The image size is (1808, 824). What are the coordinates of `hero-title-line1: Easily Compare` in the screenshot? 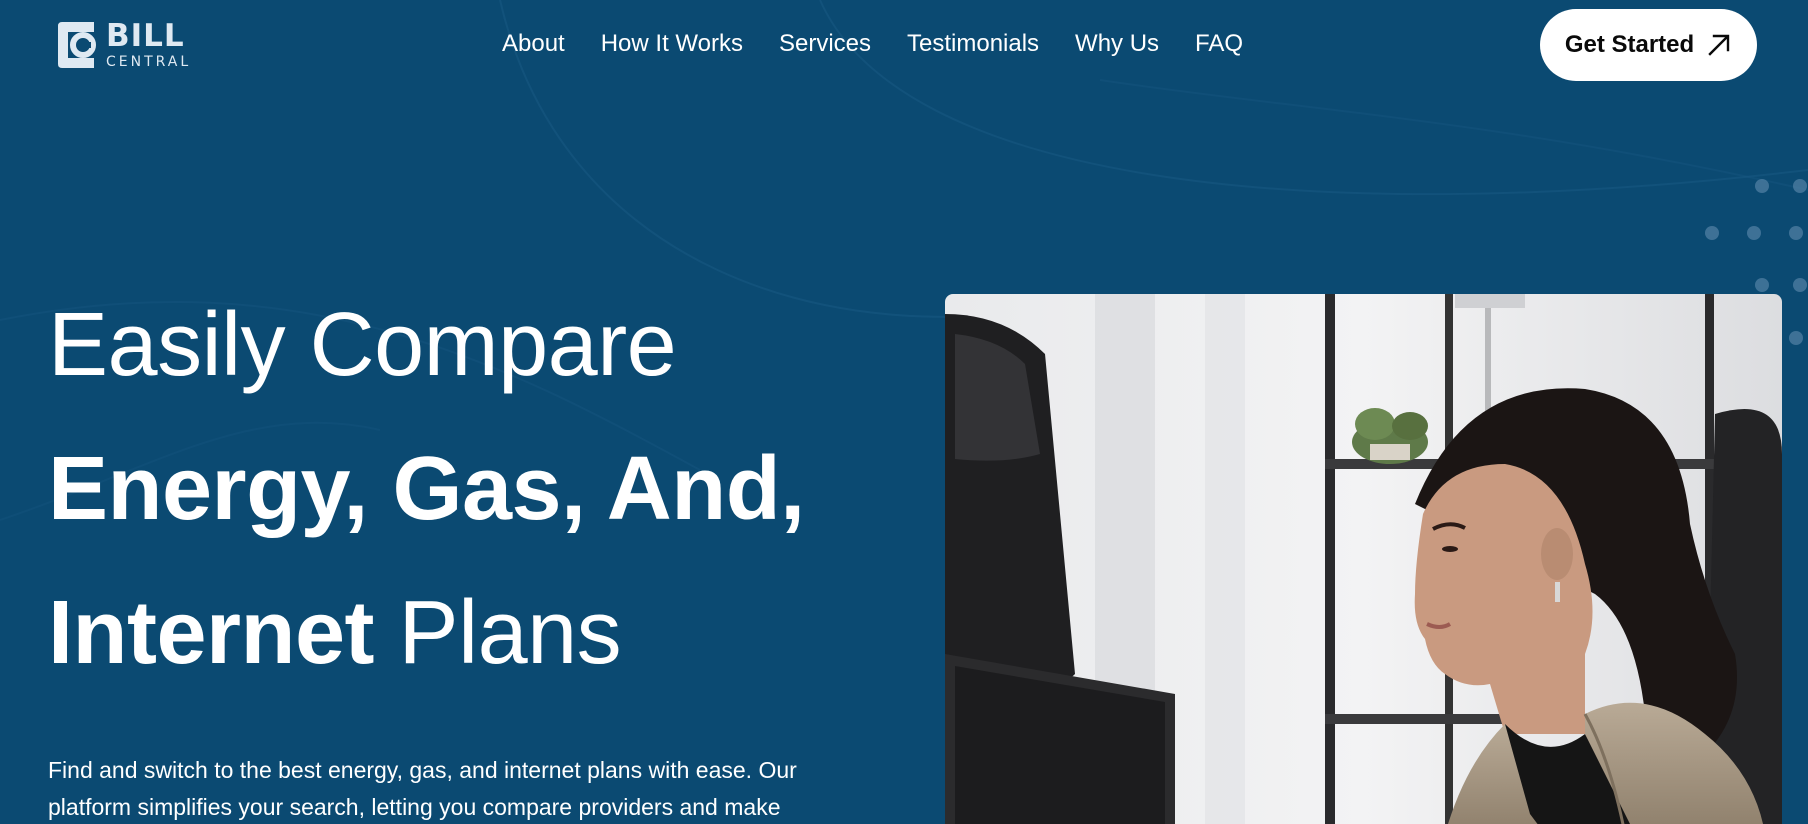 It's located at (362, 345).